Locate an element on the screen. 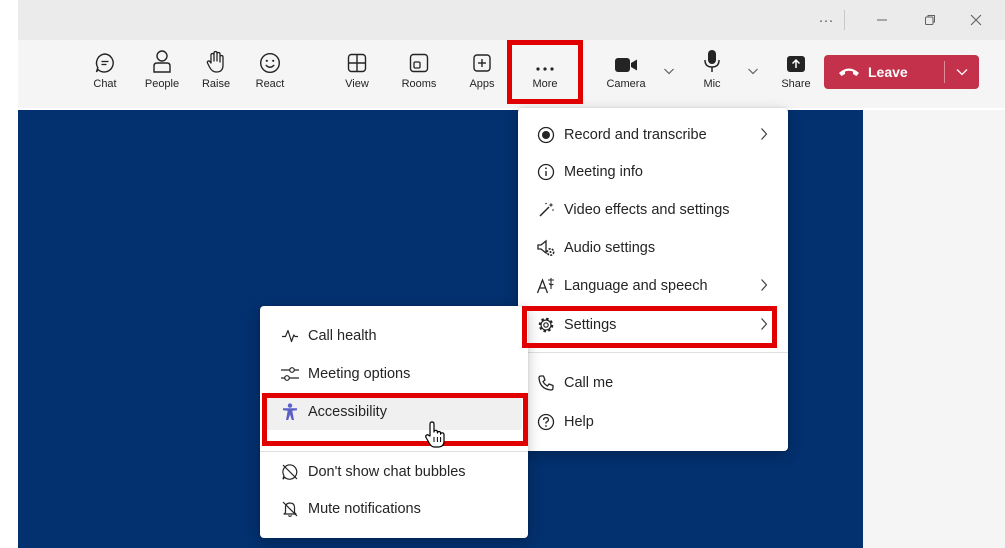  grid-view-icon is located at coordinates (357, 63).